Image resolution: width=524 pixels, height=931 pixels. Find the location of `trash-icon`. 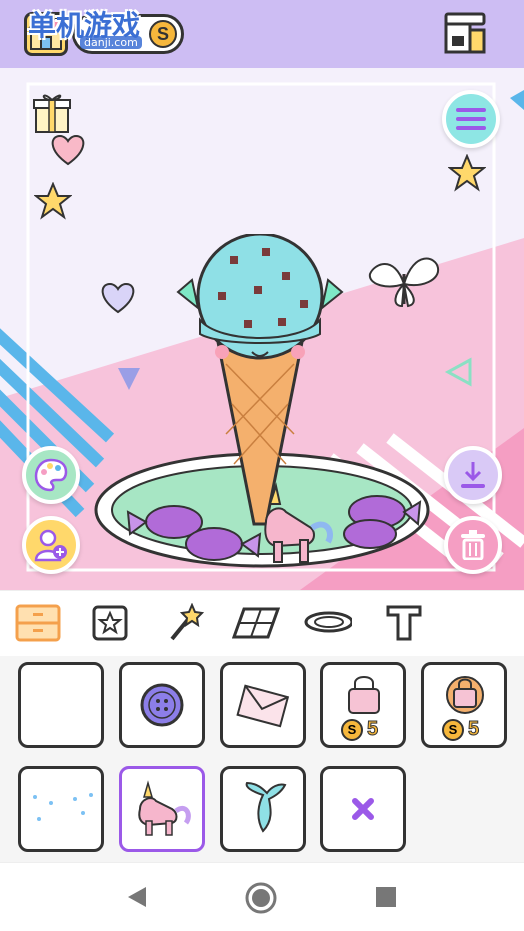

trash-icon is located at coordinates (473, 545).